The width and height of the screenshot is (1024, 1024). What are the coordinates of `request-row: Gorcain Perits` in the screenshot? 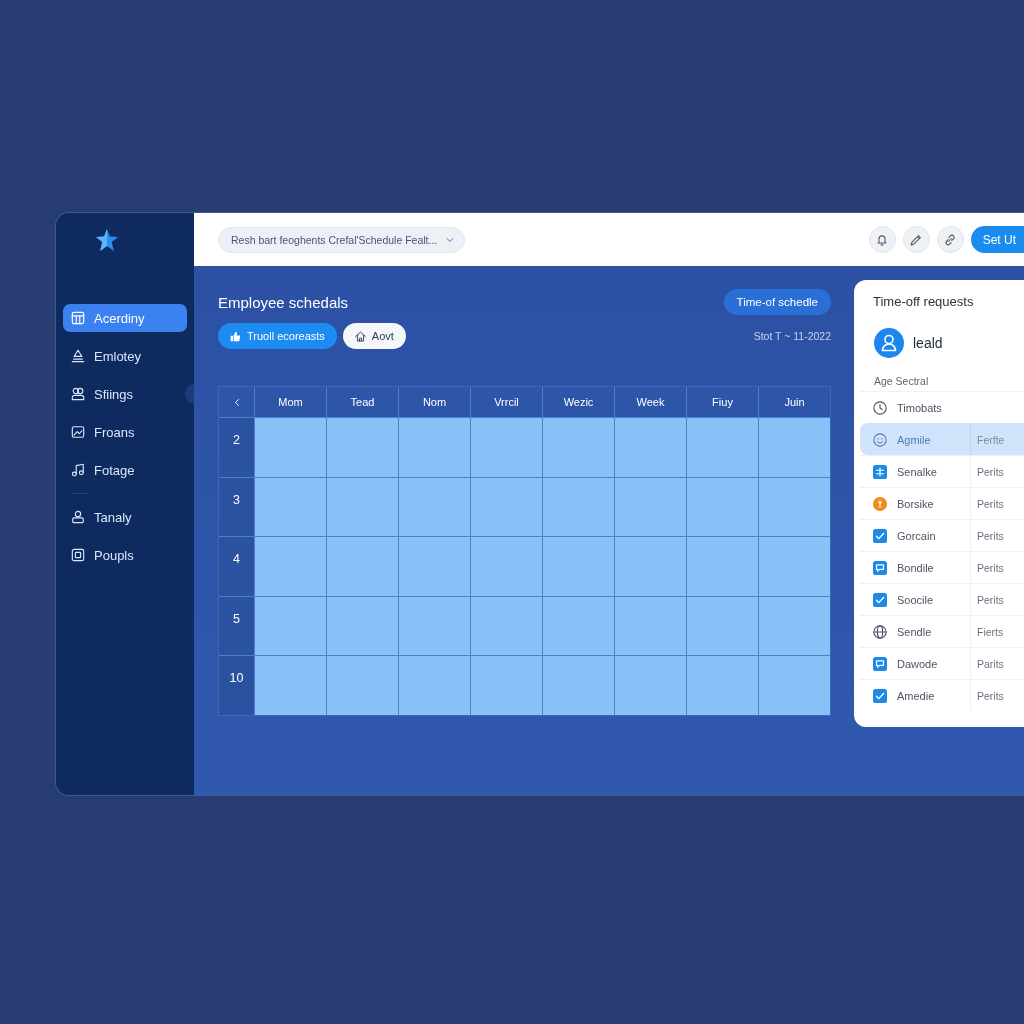 It's located at (942, 535).